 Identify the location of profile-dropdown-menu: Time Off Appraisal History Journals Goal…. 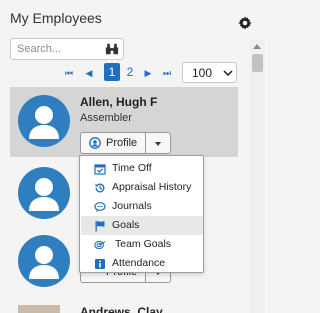
(141, 214).